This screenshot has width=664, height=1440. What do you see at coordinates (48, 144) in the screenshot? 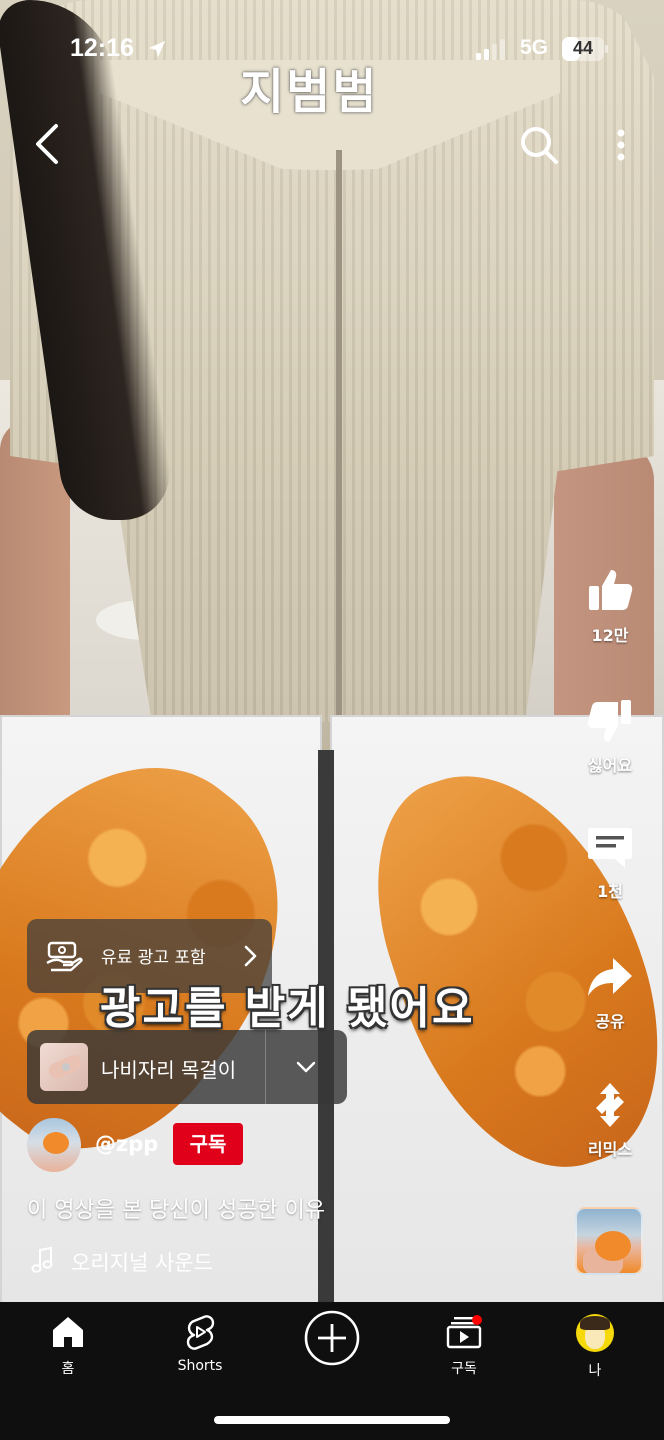
I see `back-button` at bounding box center [48, 144].